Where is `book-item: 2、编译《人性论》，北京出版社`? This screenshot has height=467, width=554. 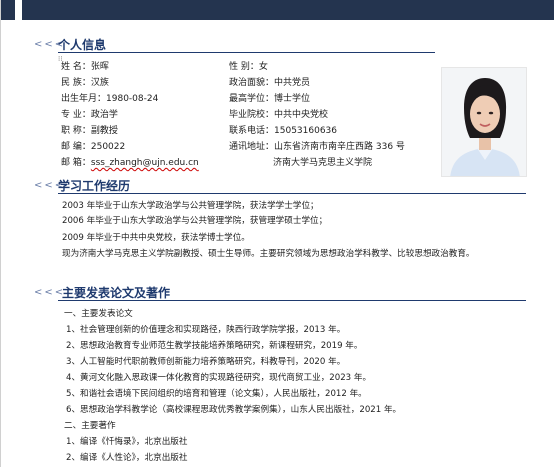
book-item: 2、编译《人性论》，北京出版社 is located at coordinates (127, 458).